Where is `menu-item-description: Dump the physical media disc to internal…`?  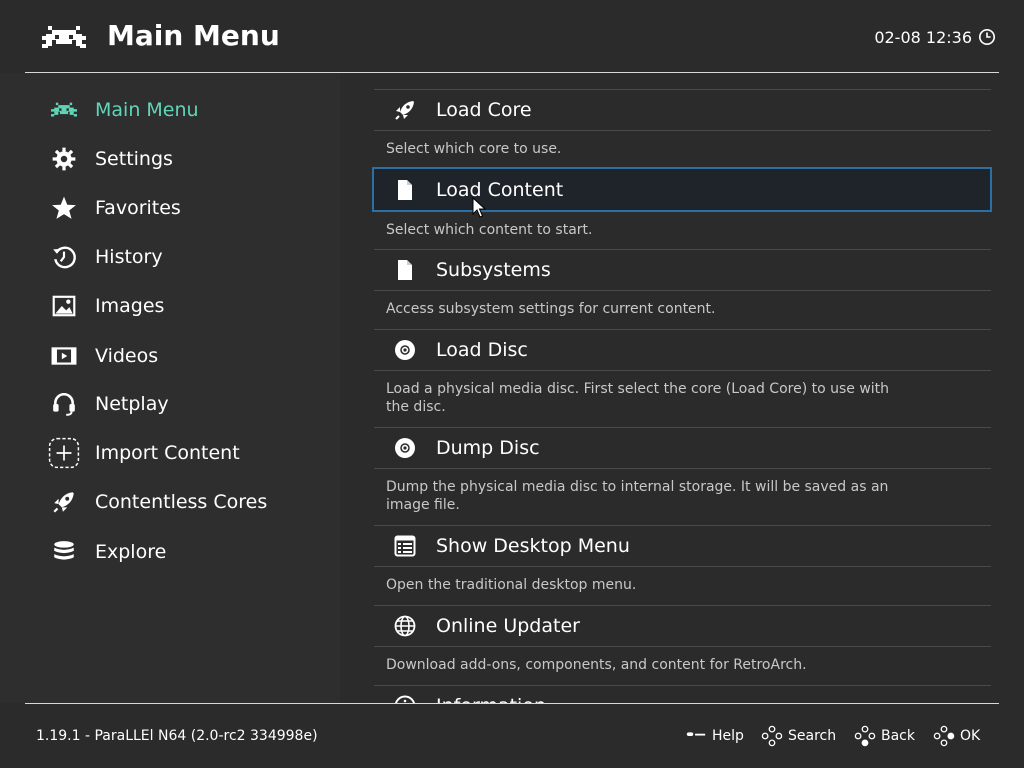 menu-item-description: Dump the physical media disc to internal… is located at coordinates (637, 496).